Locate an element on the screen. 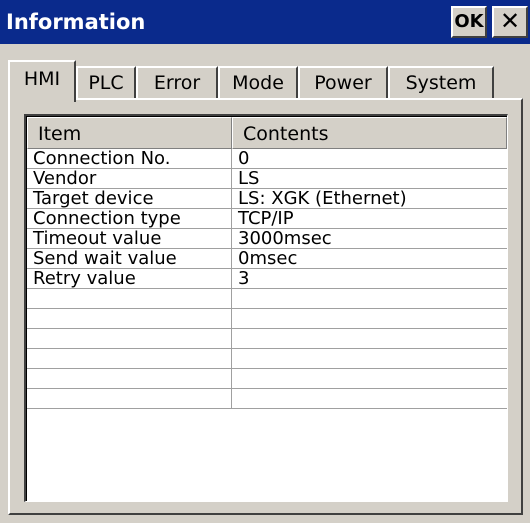 This screenshot has width=530, height=523. table-row: Vendor LS is located at coordinates (267, 179).